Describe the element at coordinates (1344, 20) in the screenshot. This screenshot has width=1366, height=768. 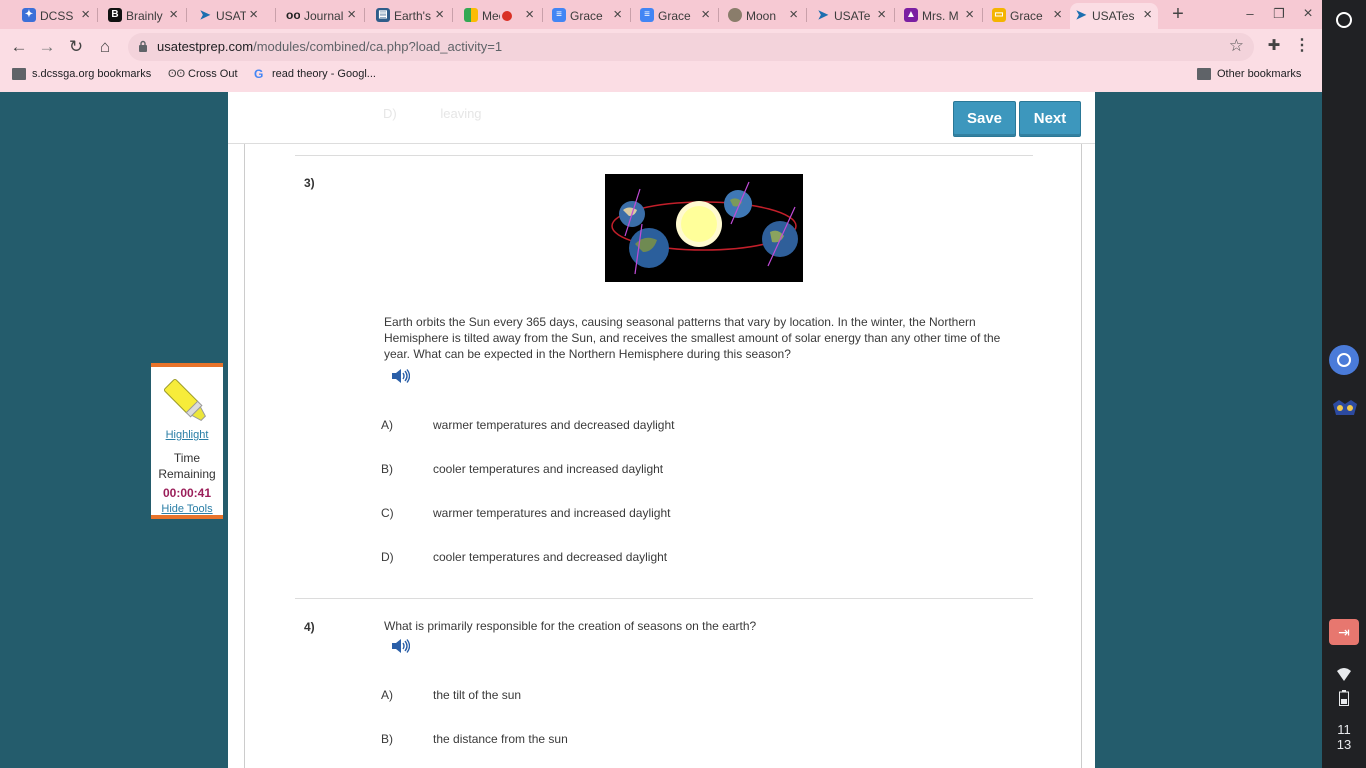
I see `launcher-icon` at that location.